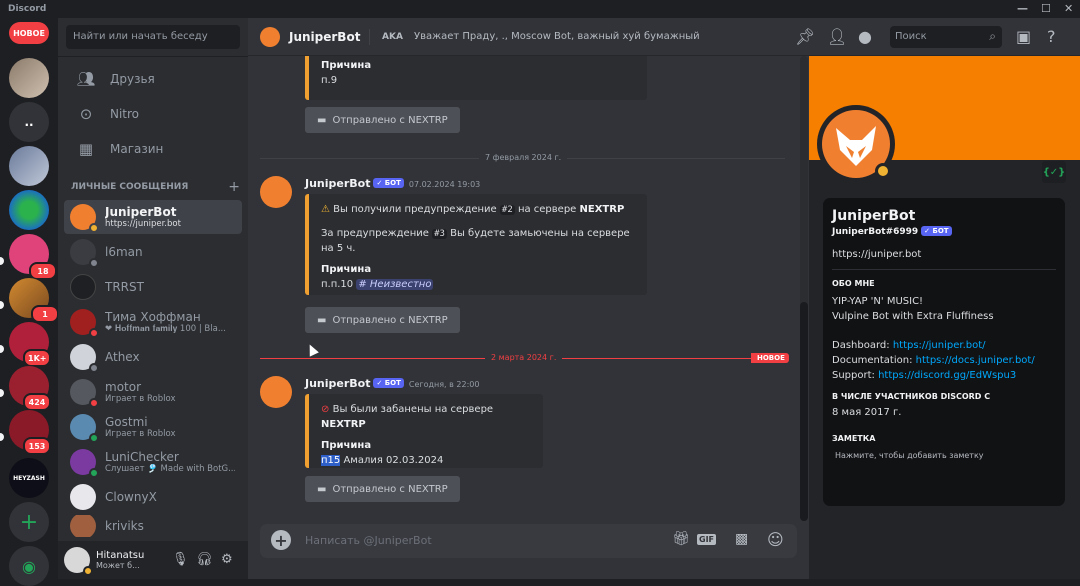 Image resolution: width=1080 pixels, height=586 pixels. Describe the element at coordinates (837, 36) in the screenshot. I see `add-friend-icon: 👤︎` at that location.